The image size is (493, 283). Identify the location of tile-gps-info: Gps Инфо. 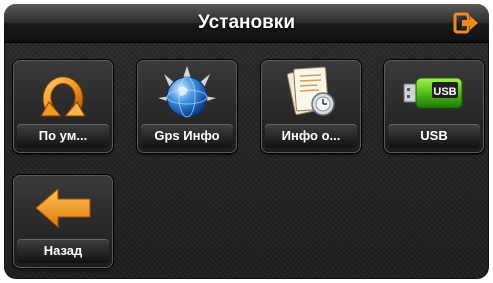
(187, 106).